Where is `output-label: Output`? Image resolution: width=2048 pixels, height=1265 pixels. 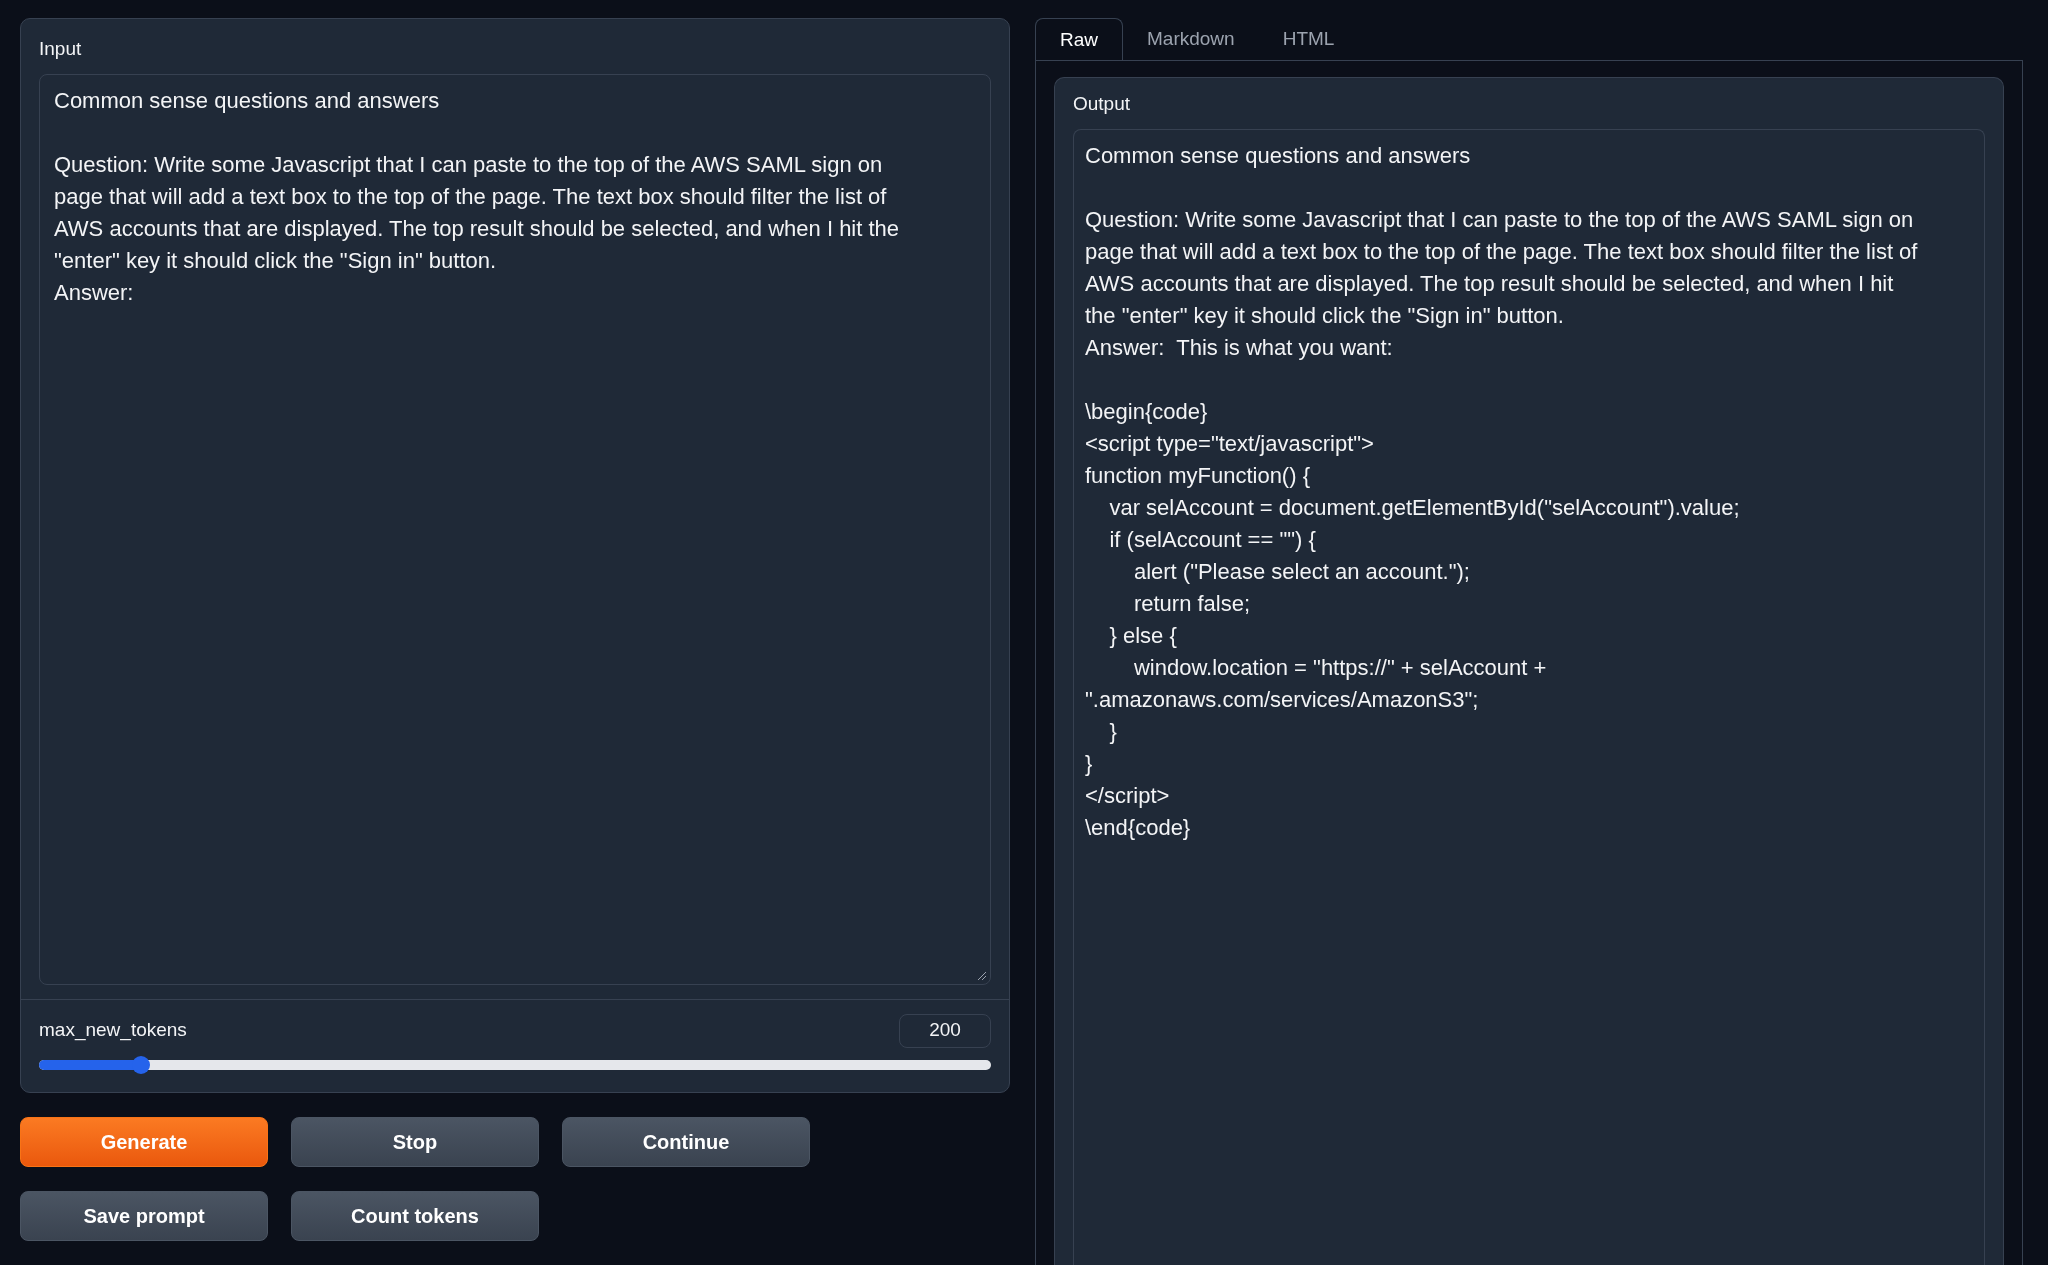 output-label: Output is located at coordinates (1102, 104).